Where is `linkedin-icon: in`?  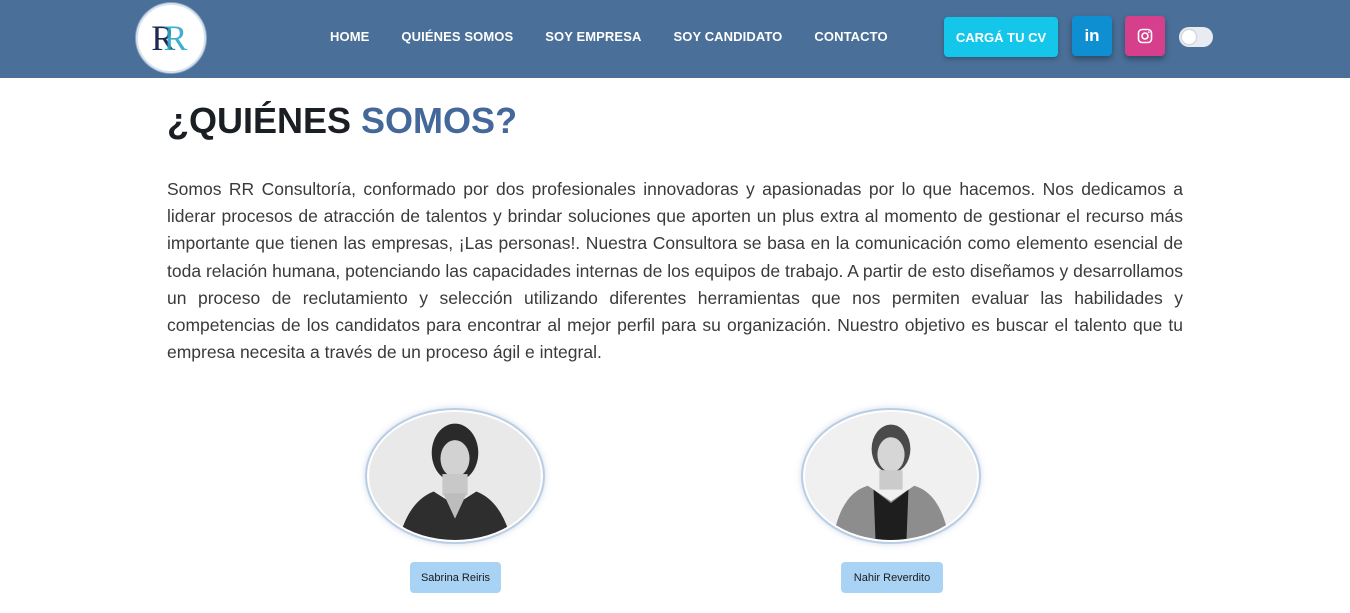
linkedin-icon: in is located at coordinates (1092, 35).